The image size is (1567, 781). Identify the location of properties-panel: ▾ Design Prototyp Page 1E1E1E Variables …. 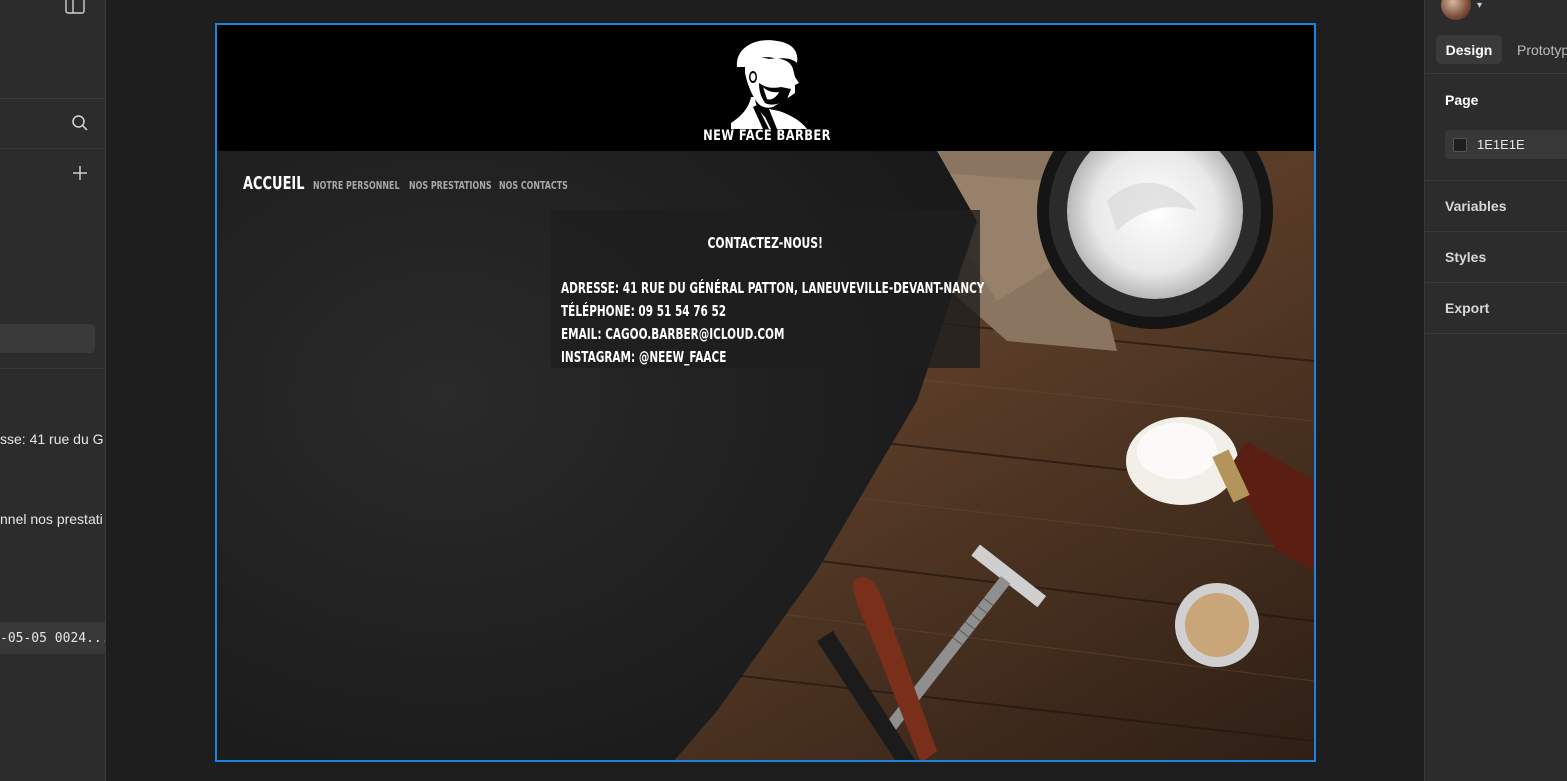
(1495, 390).